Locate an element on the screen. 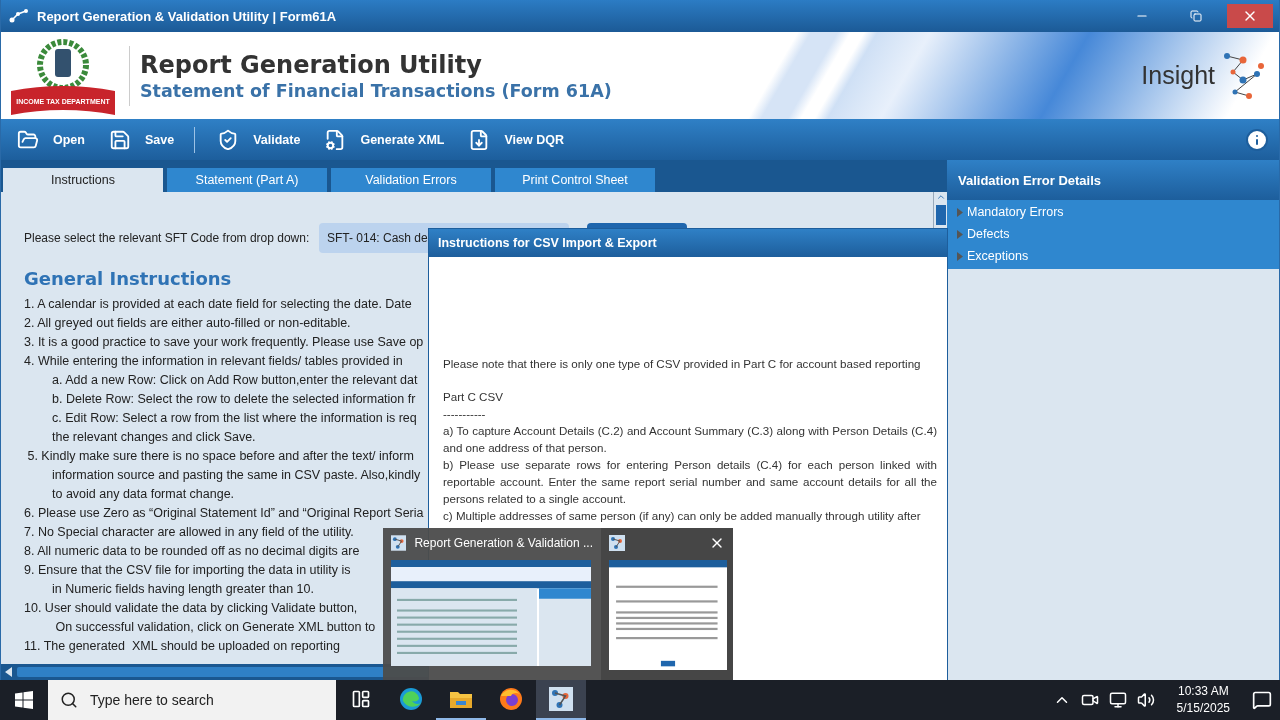  instruction-line: 8. All numeric data to be rounded off as no decimal digits are is located at coordinates (192, 551).